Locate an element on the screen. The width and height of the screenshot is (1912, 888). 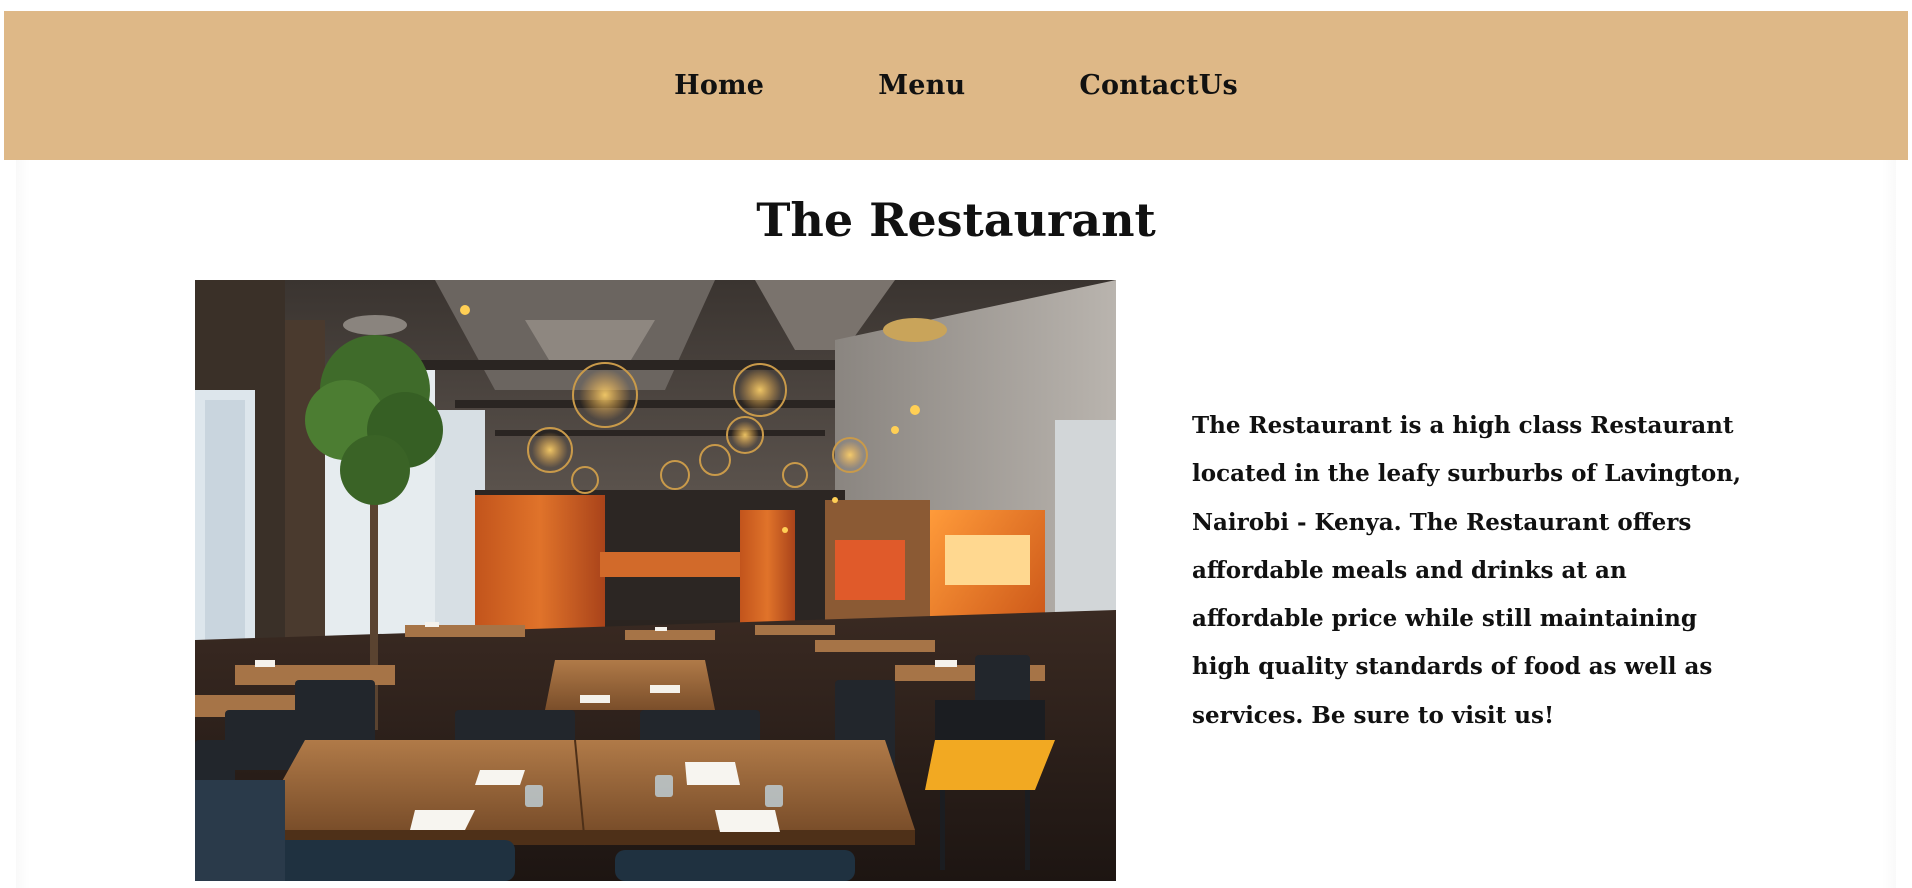
right-shadow is located at coordinates (1889, 524).